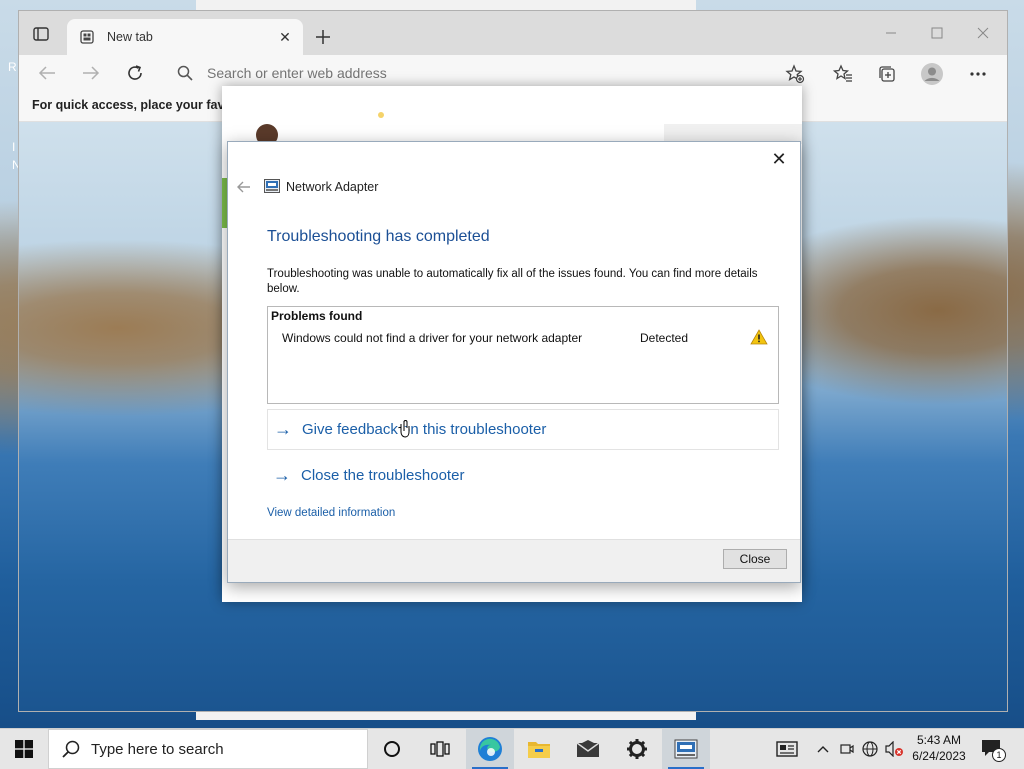 This screenshot has height=769, width=1024. Describe the element at coordinates (514, 560) in the screenshot. I see `dialog-footer: Close` at that location.